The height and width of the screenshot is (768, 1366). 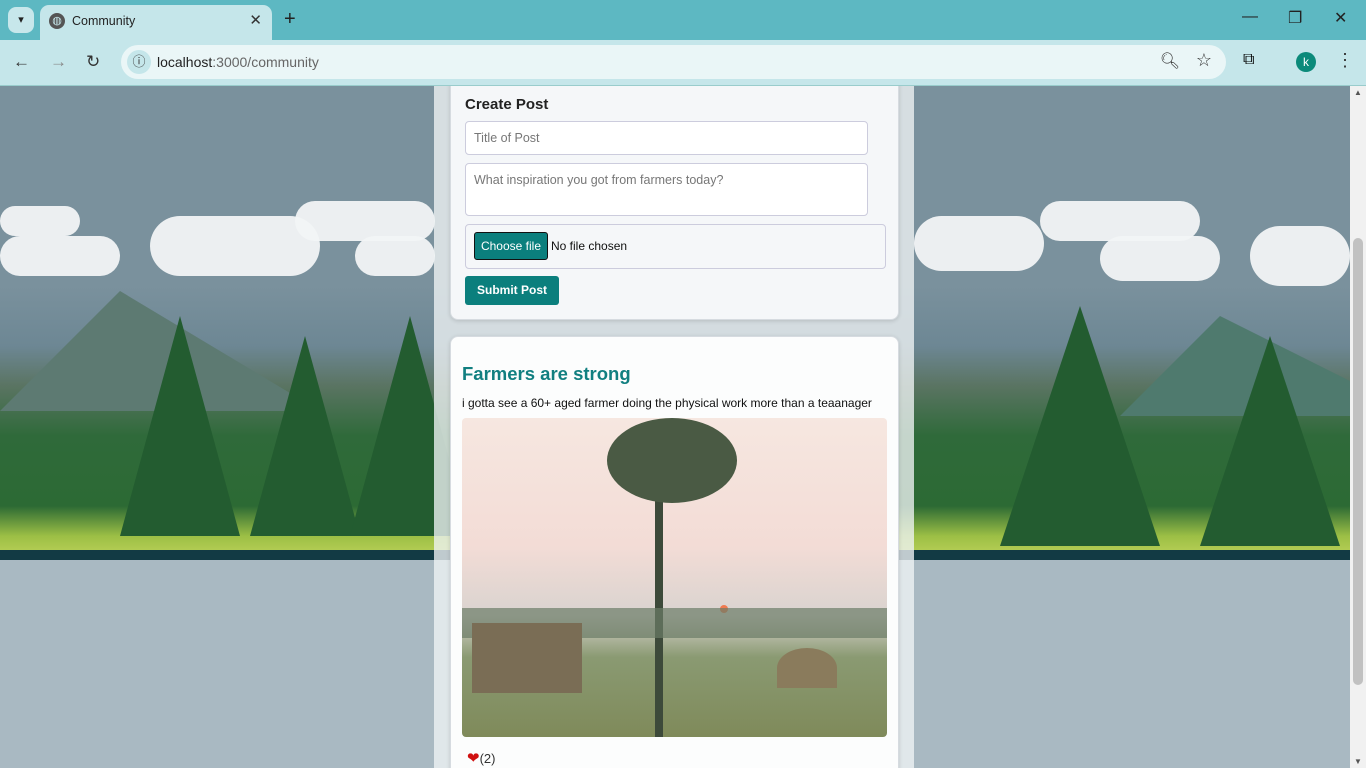 I want to click on post-image, so click(x=674, y=577).